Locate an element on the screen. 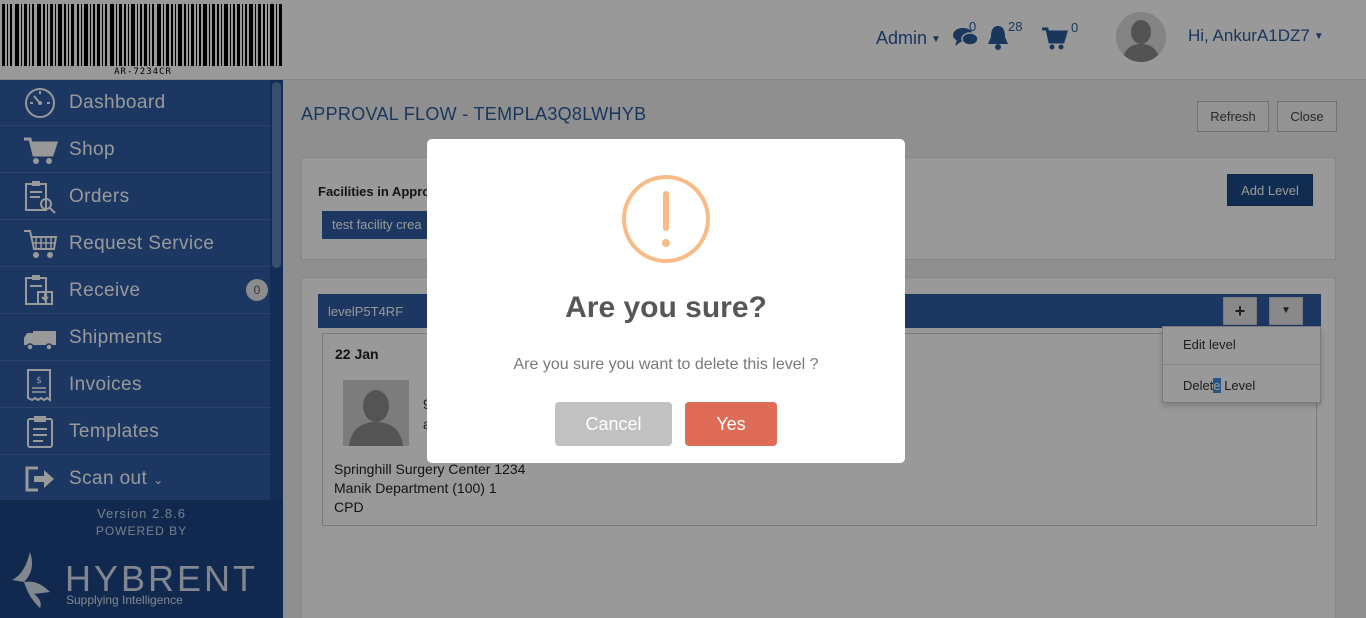  confirm-yes-button: Yes is located at coordinates (731, 424).